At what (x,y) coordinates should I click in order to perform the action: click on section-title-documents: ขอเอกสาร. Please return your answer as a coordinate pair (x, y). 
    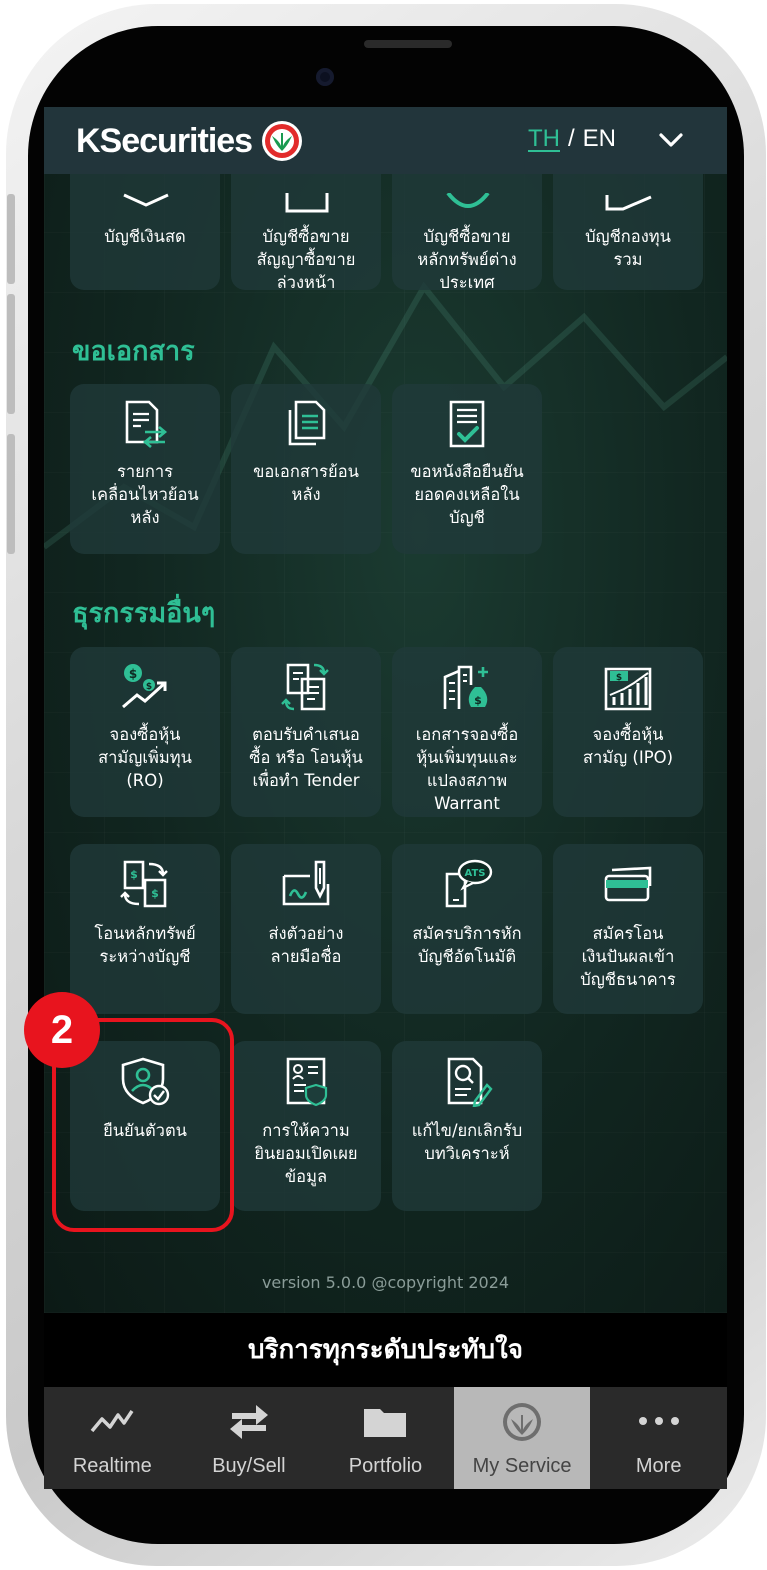
    Looking at the image, I should click on (133, 351).